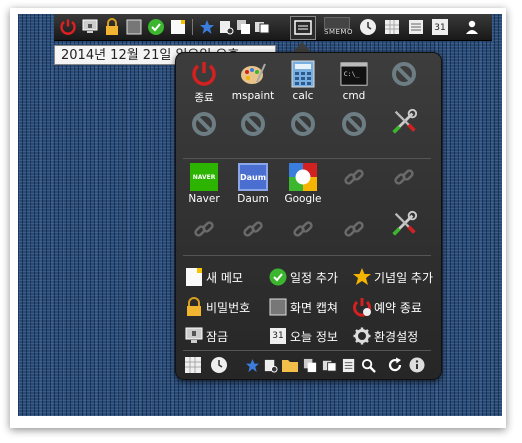 This screenshot has height=443, width=522. I want to click on menu-new-memo: 새 메모, so click(213, 277).